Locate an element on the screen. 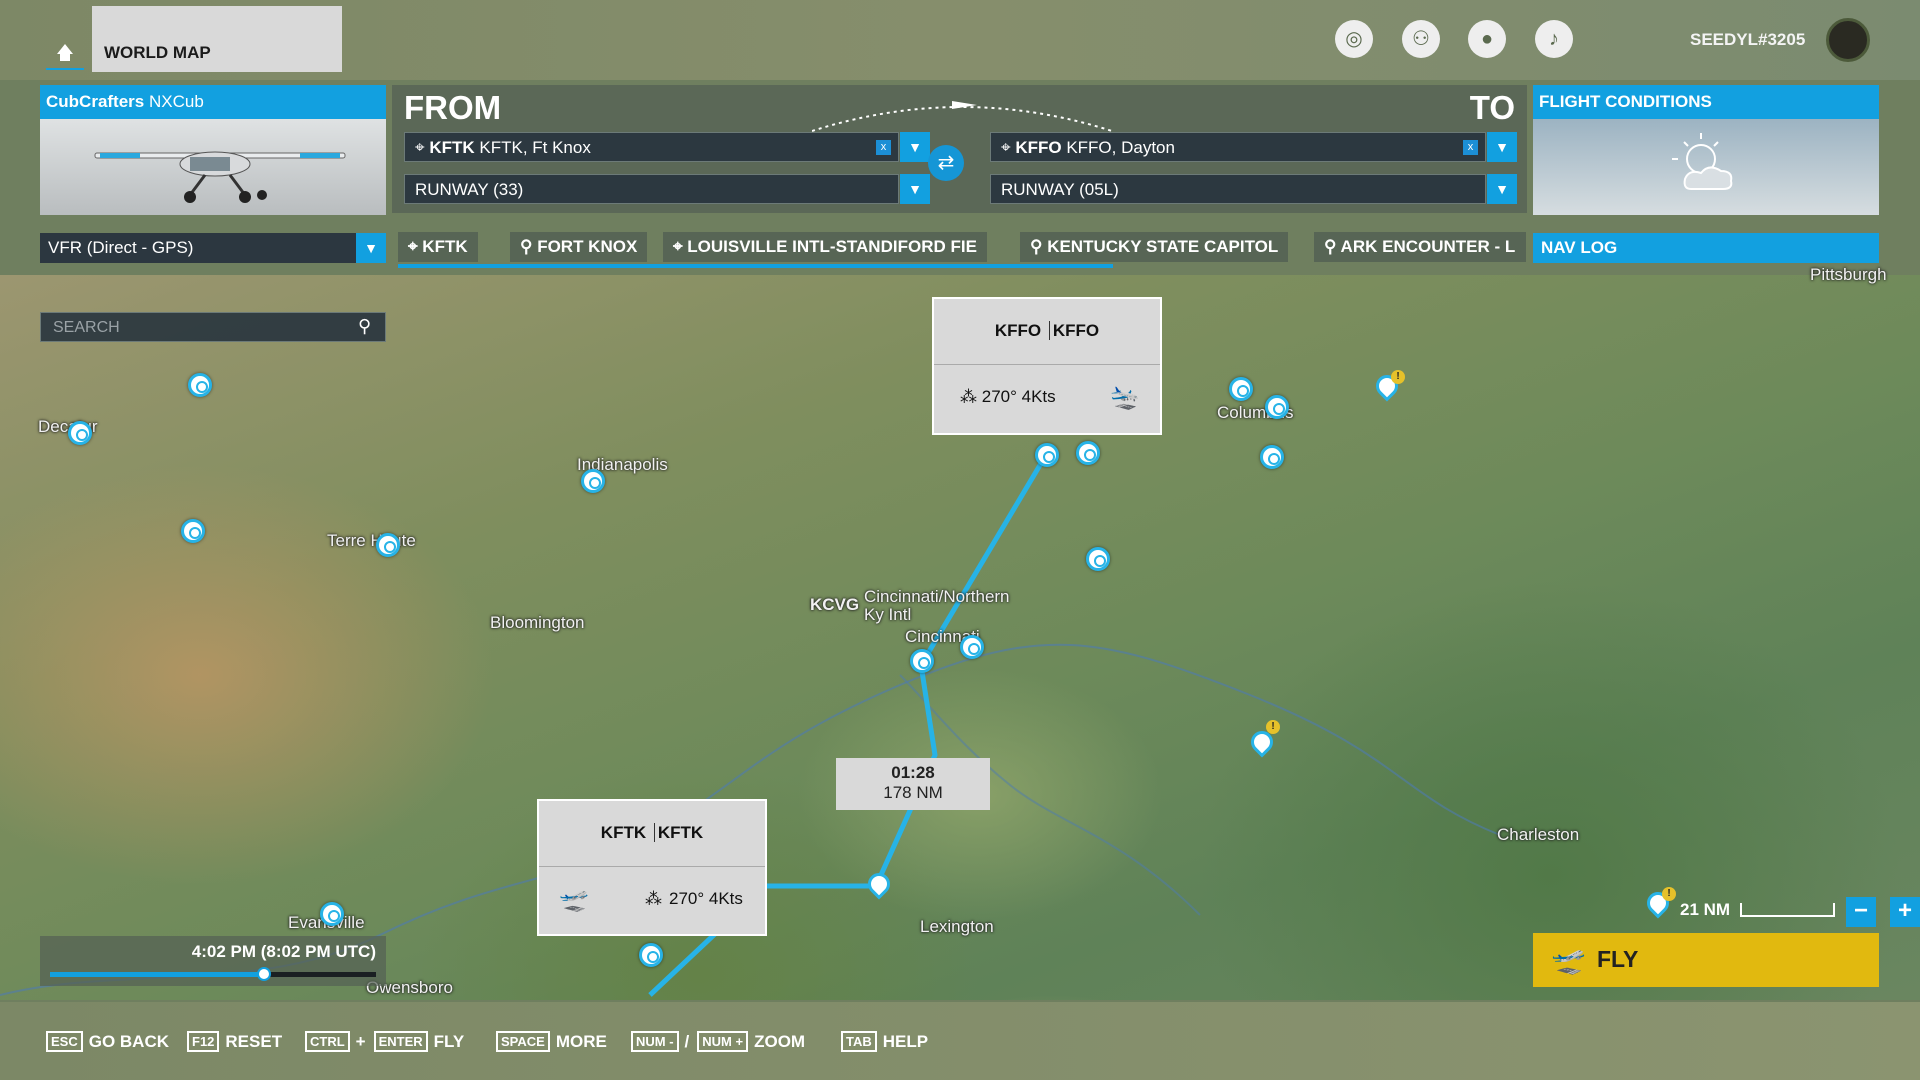 The height and width of the screenshot is (1080, 1920). swap-icon: ⇄ is located at coordinates (946, 163).